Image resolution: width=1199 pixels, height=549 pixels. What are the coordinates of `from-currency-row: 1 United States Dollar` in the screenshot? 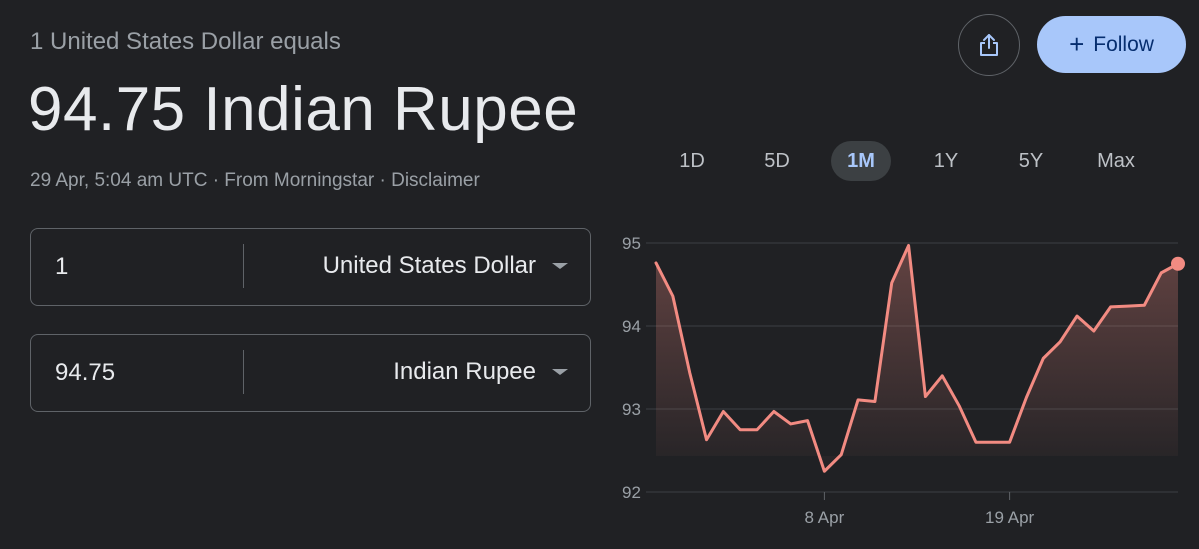 It's located at (310, 267).